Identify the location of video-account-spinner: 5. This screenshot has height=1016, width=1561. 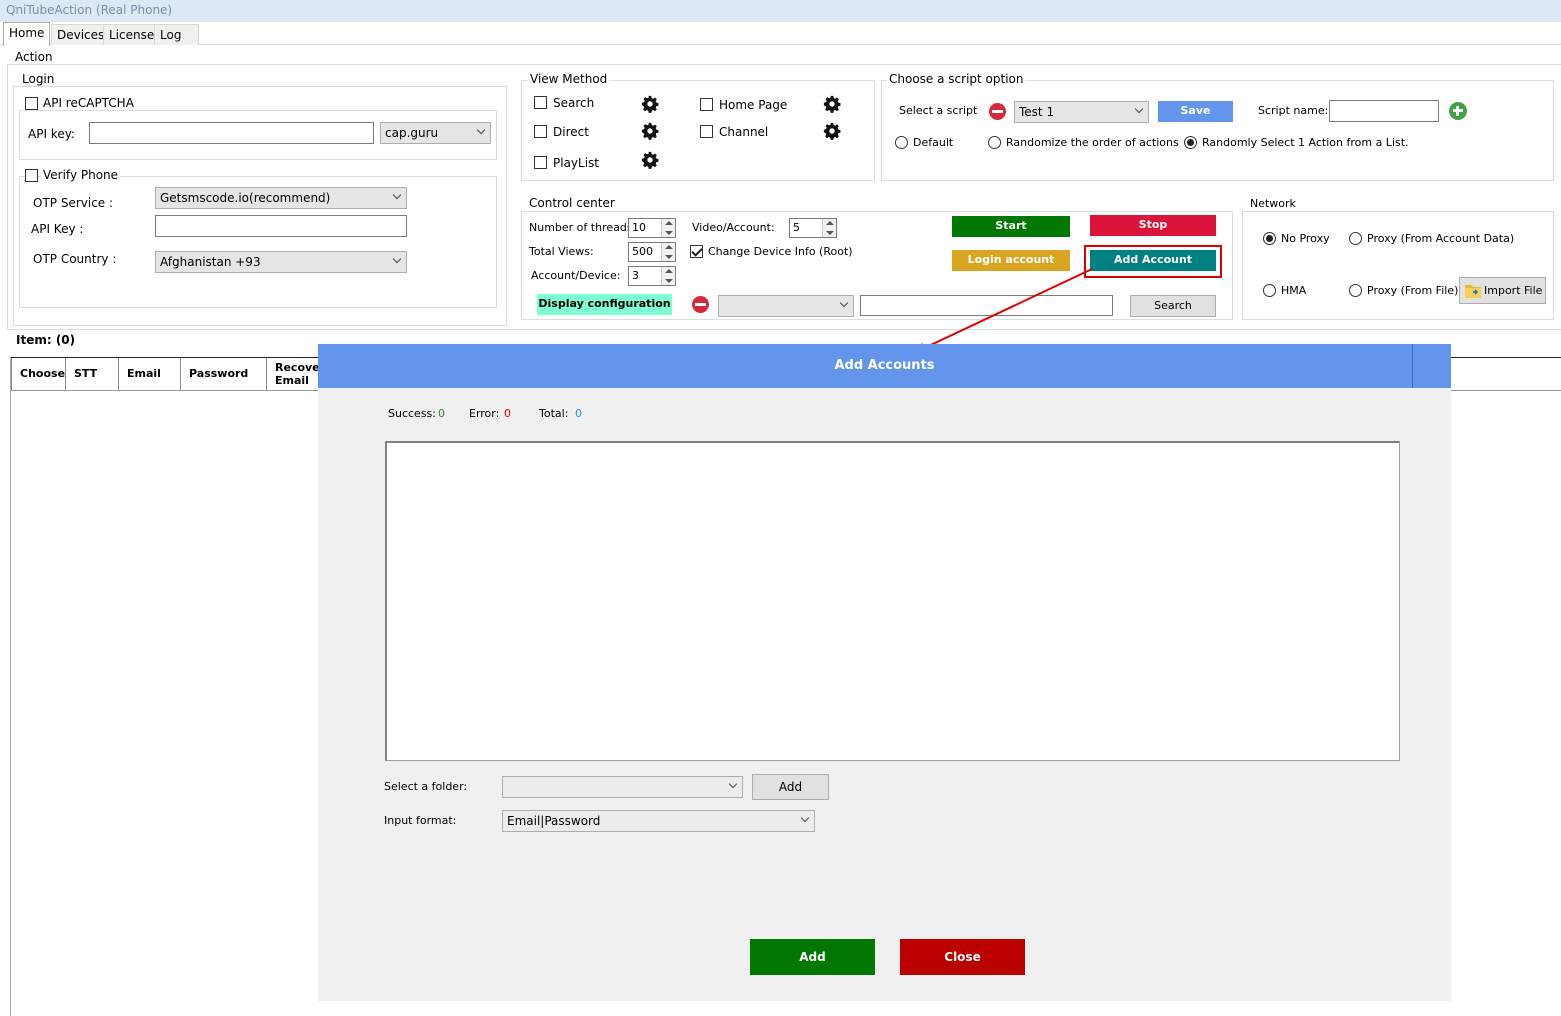
(813, 228).